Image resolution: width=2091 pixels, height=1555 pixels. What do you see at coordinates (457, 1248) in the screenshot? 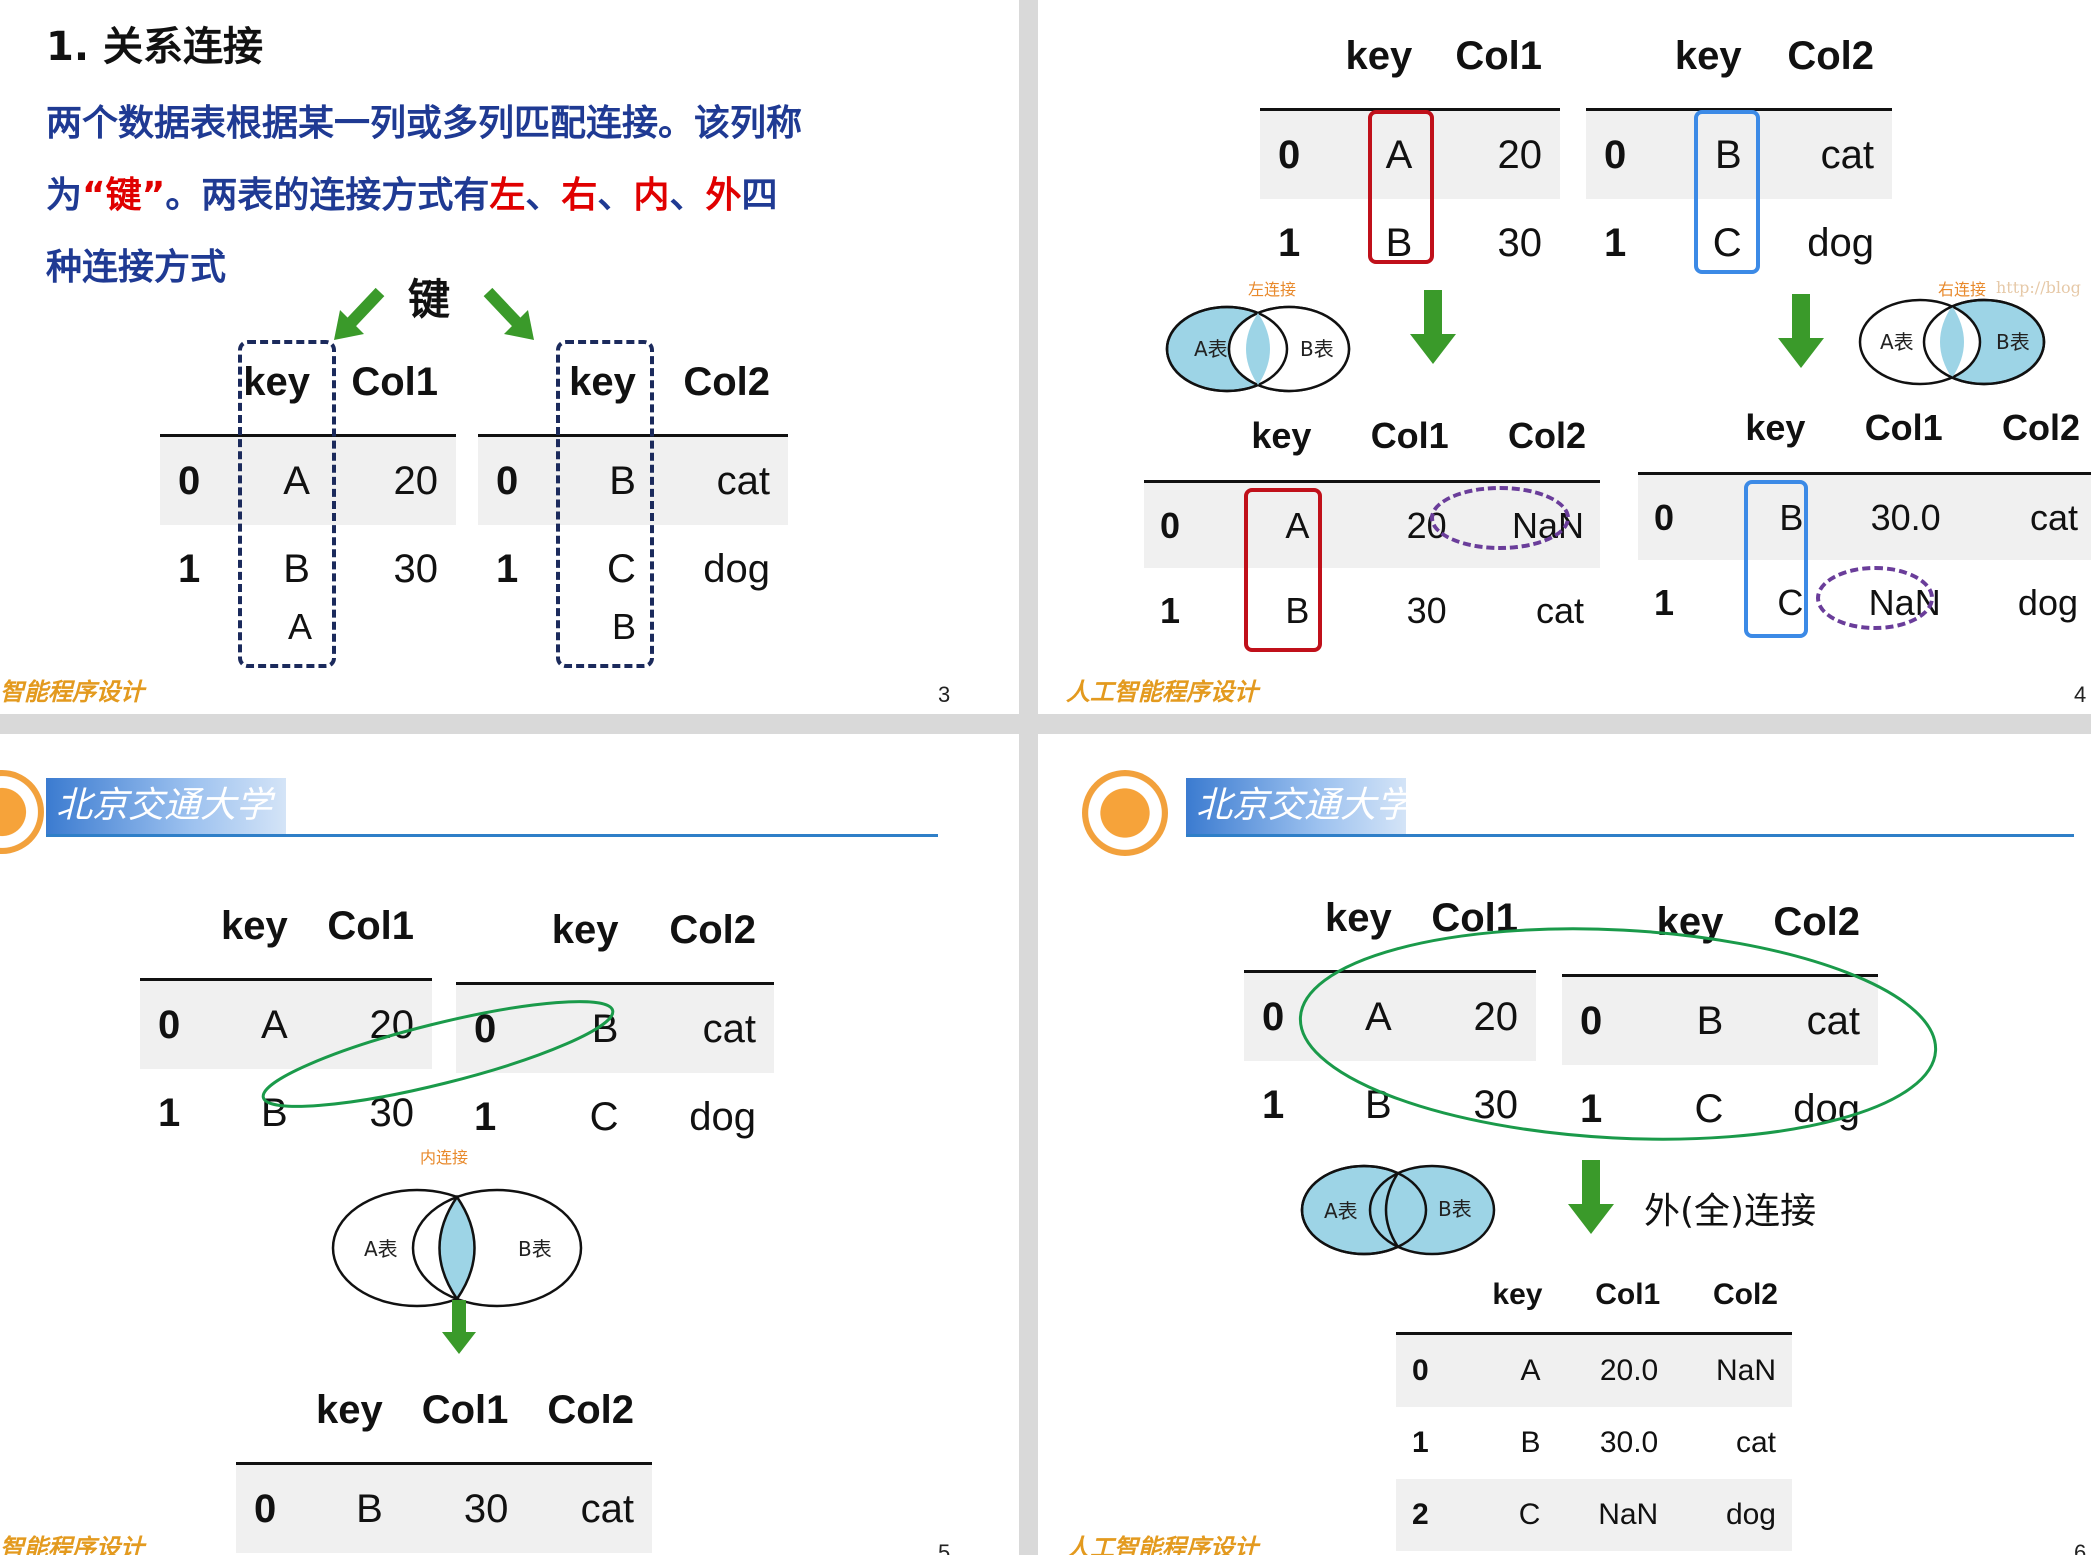
I see `venn-inner-join: A表 B表` at bounding box center [457, 1248].